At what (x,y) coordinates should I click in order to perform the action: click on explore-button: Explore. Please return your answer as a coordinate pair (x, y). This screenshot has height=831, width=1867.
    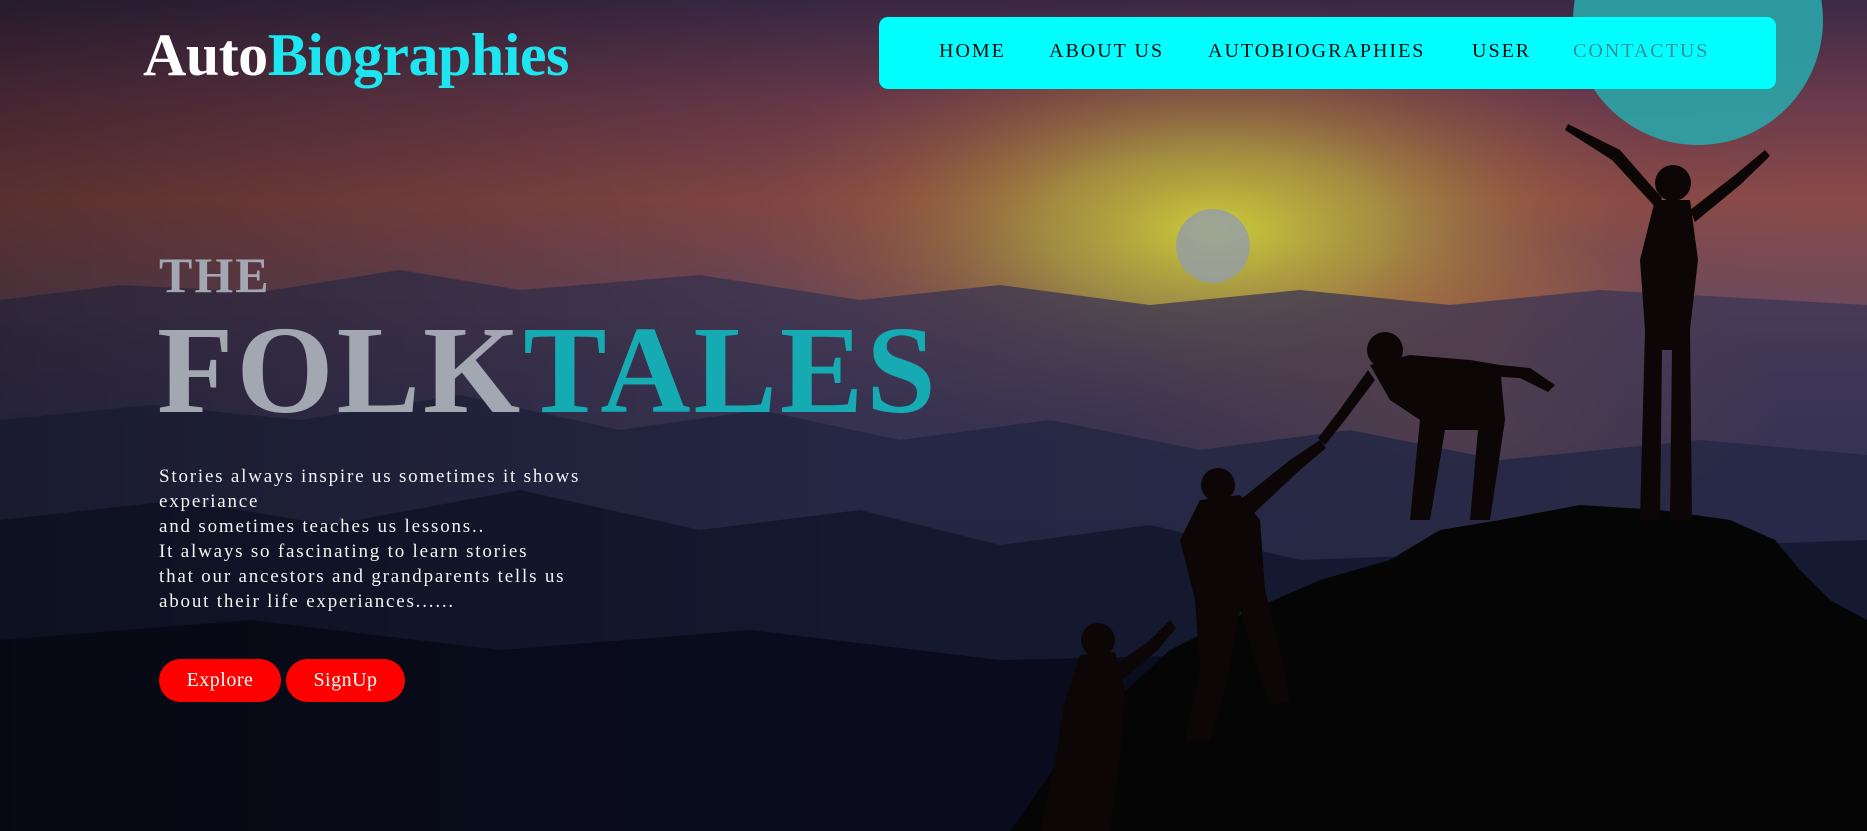
    Looking at the image, I should click on (220, 680).